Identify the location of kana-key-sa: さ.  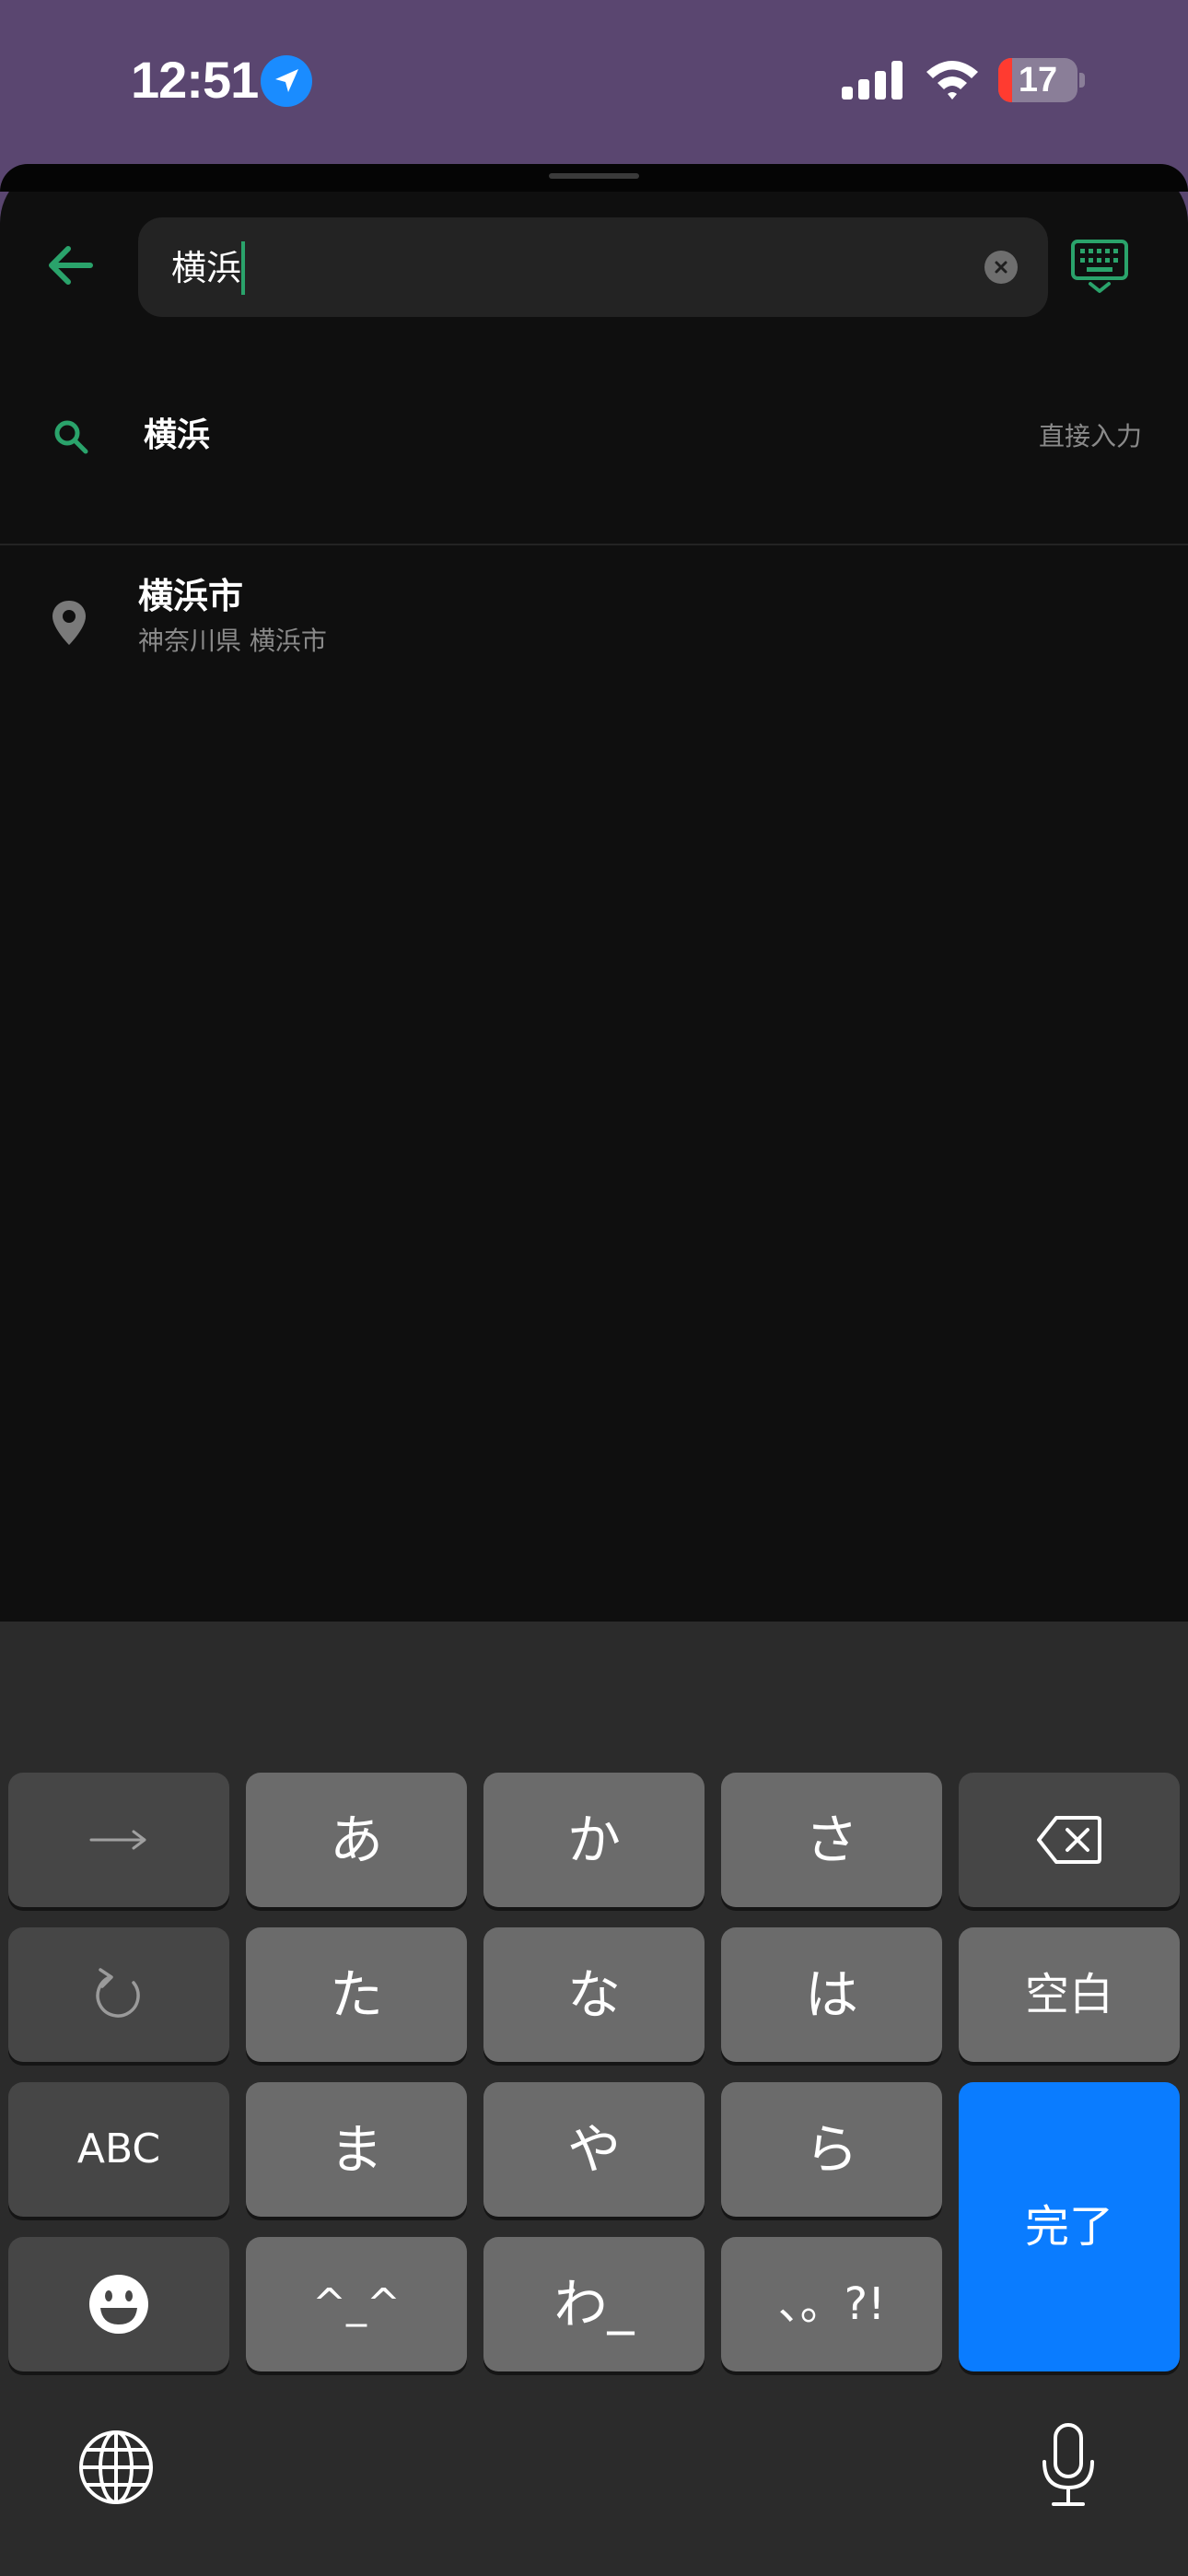
(831, 1840).